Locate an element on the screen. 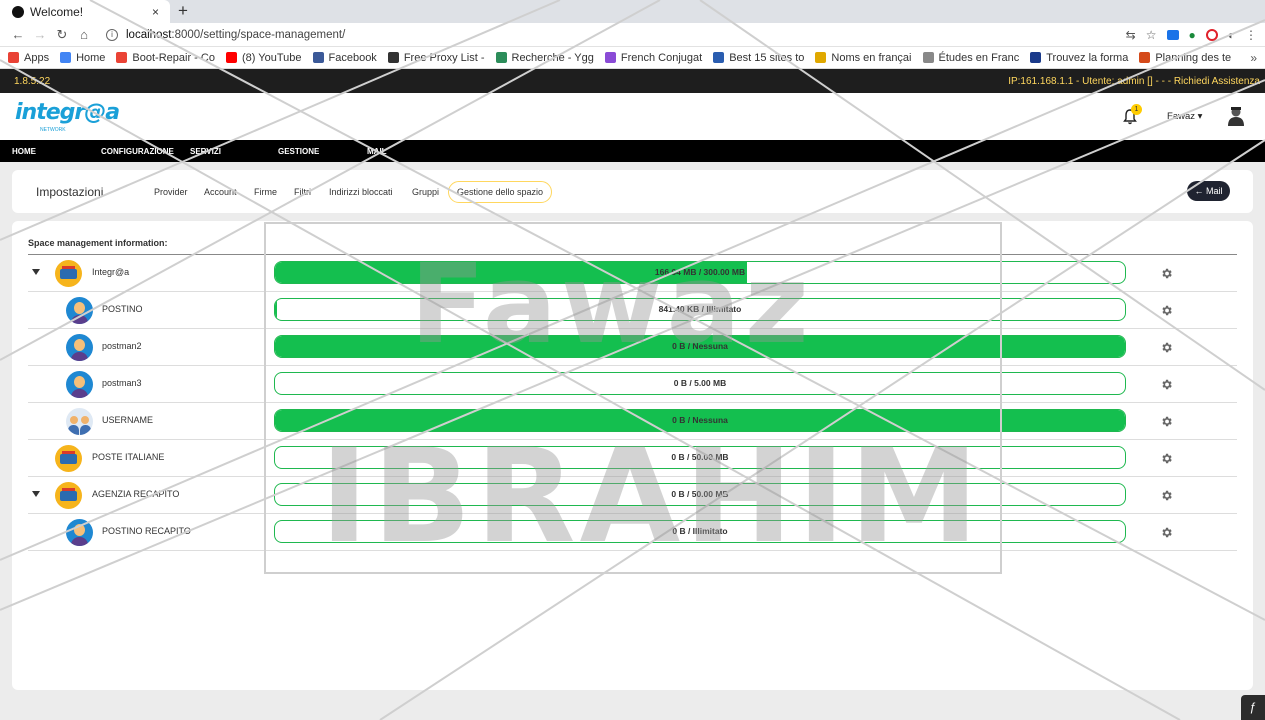 The height and width of the screenshot is (720, 1265). bookmark-item: Planning des te is located at coordinates (1185, 58).